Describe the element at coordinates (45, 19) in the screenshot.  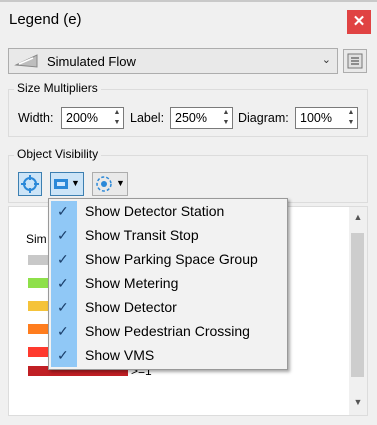
I see `window-title: Legend (e)` at that location.